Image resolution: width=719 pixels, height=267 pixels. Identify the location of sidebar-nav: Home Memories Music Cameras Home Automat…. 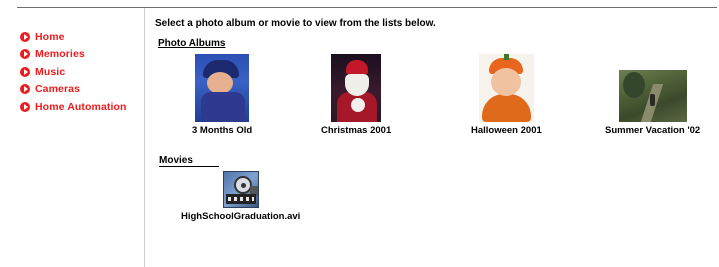
(73, 72).